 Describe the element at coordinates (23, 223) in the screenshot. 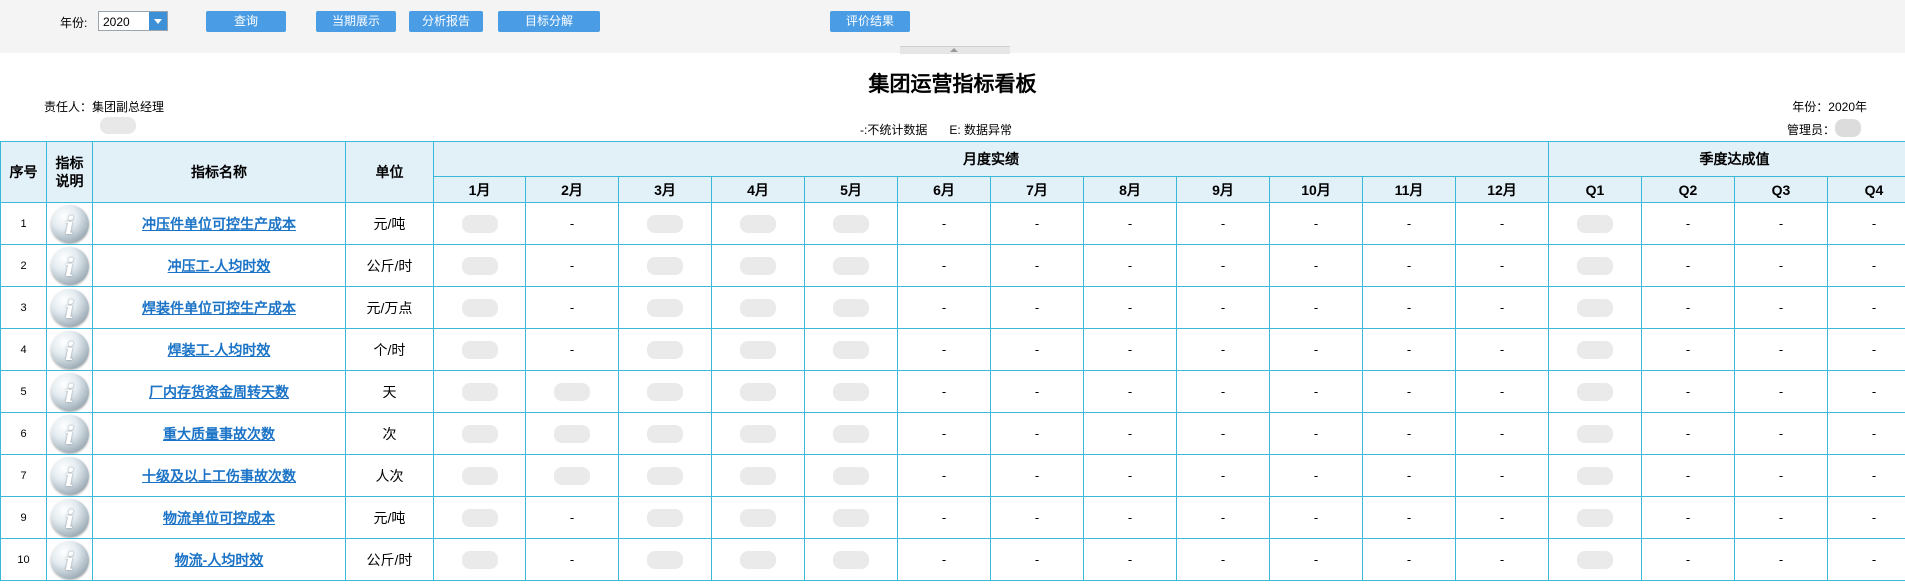

I see `row-index: 1` at that location.